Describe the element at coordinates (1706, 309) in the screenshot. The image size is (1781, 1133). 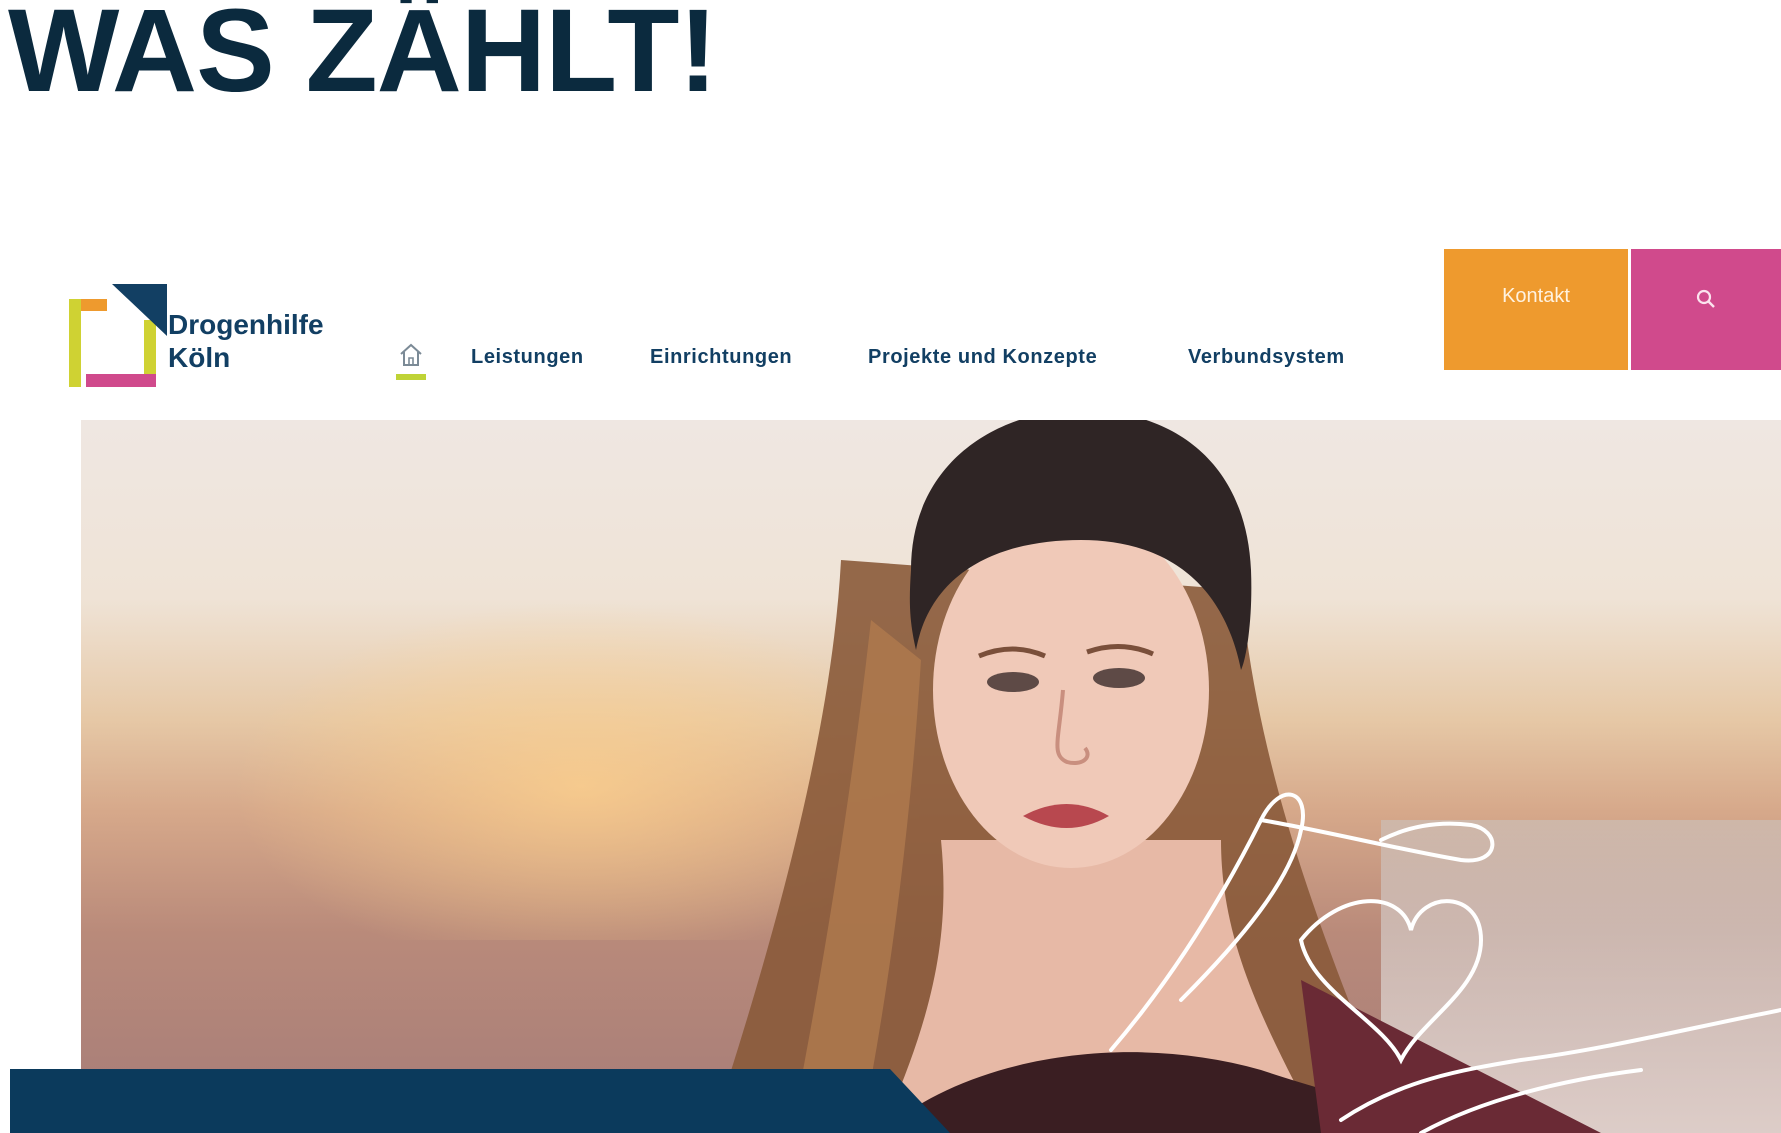
I see `search-button` at that location.